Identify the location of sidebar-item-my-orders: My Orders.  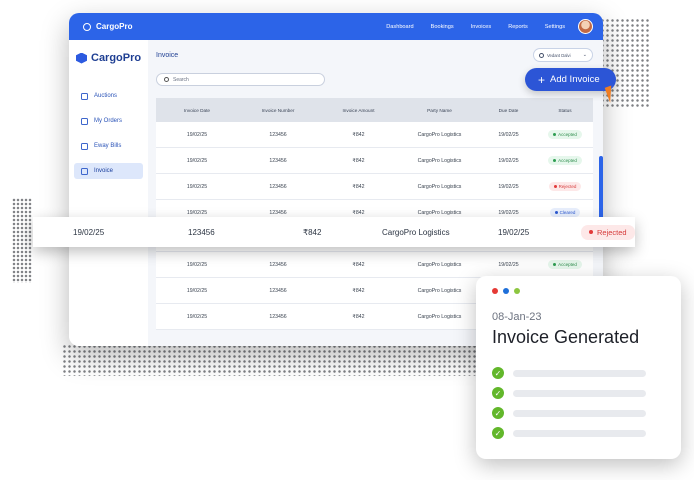
(108, 121).